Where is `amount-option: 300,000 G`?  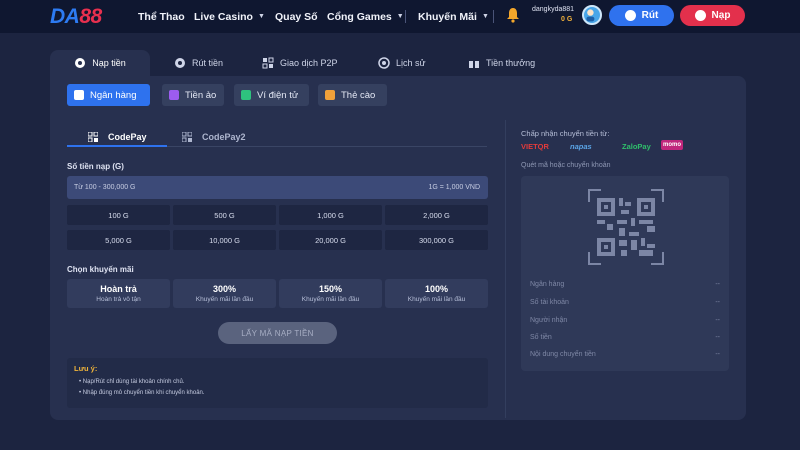 amount-option: 300,000 G is located at coordinates (436, 240).